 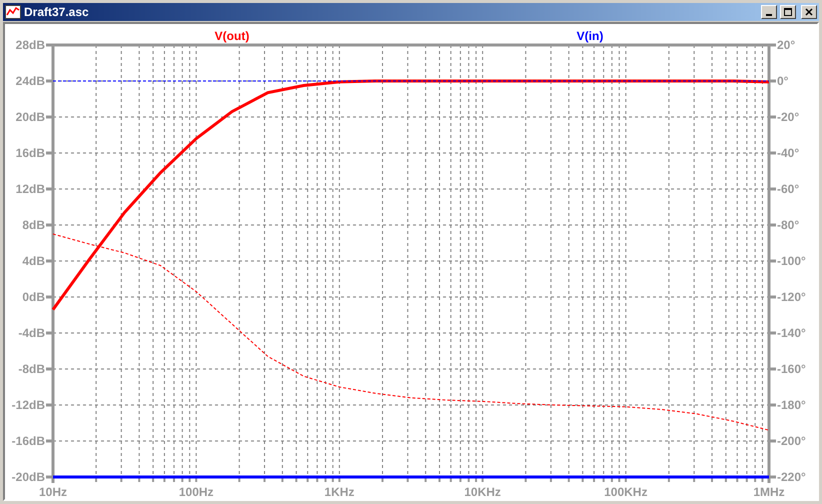 What do you see at coordinates (31, 333) in the screenshot?
I see `axis-label: -4dB` at bounding box center [31, 333].